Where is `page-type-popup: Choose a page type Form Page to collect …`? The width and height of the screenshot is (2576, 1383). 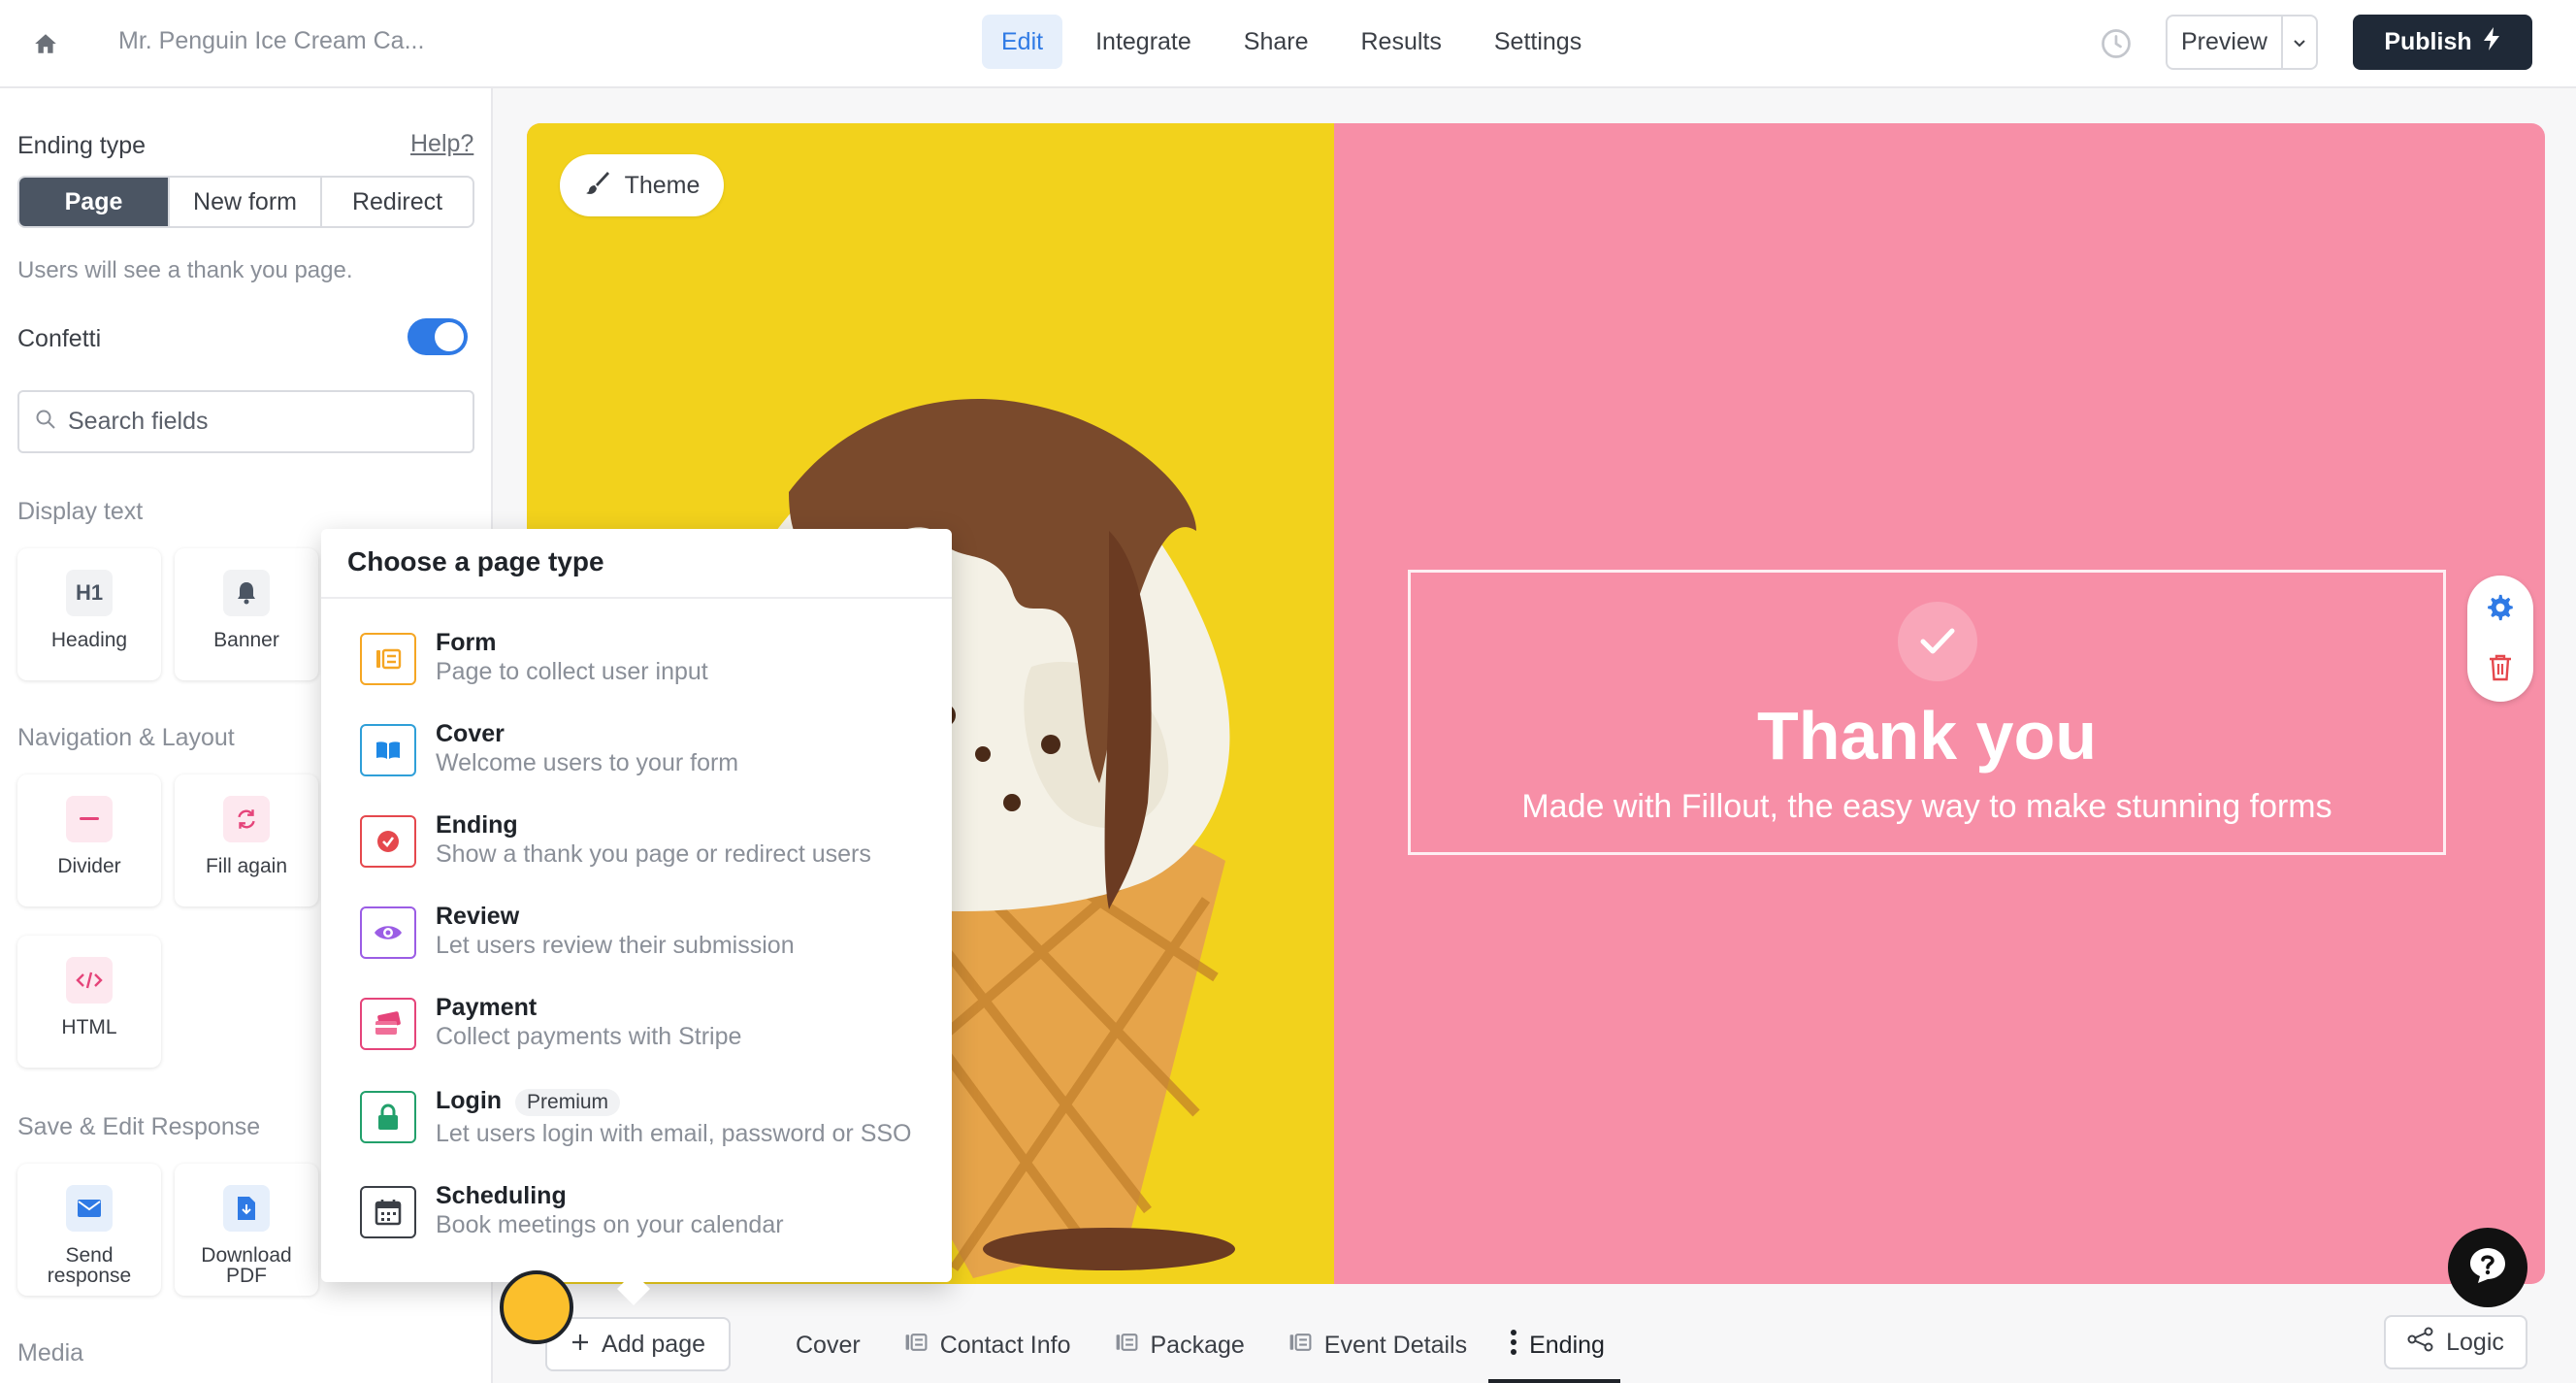 page-type-popup: Choose a page type Form Page to collect … is located at coordinates (637, 905).